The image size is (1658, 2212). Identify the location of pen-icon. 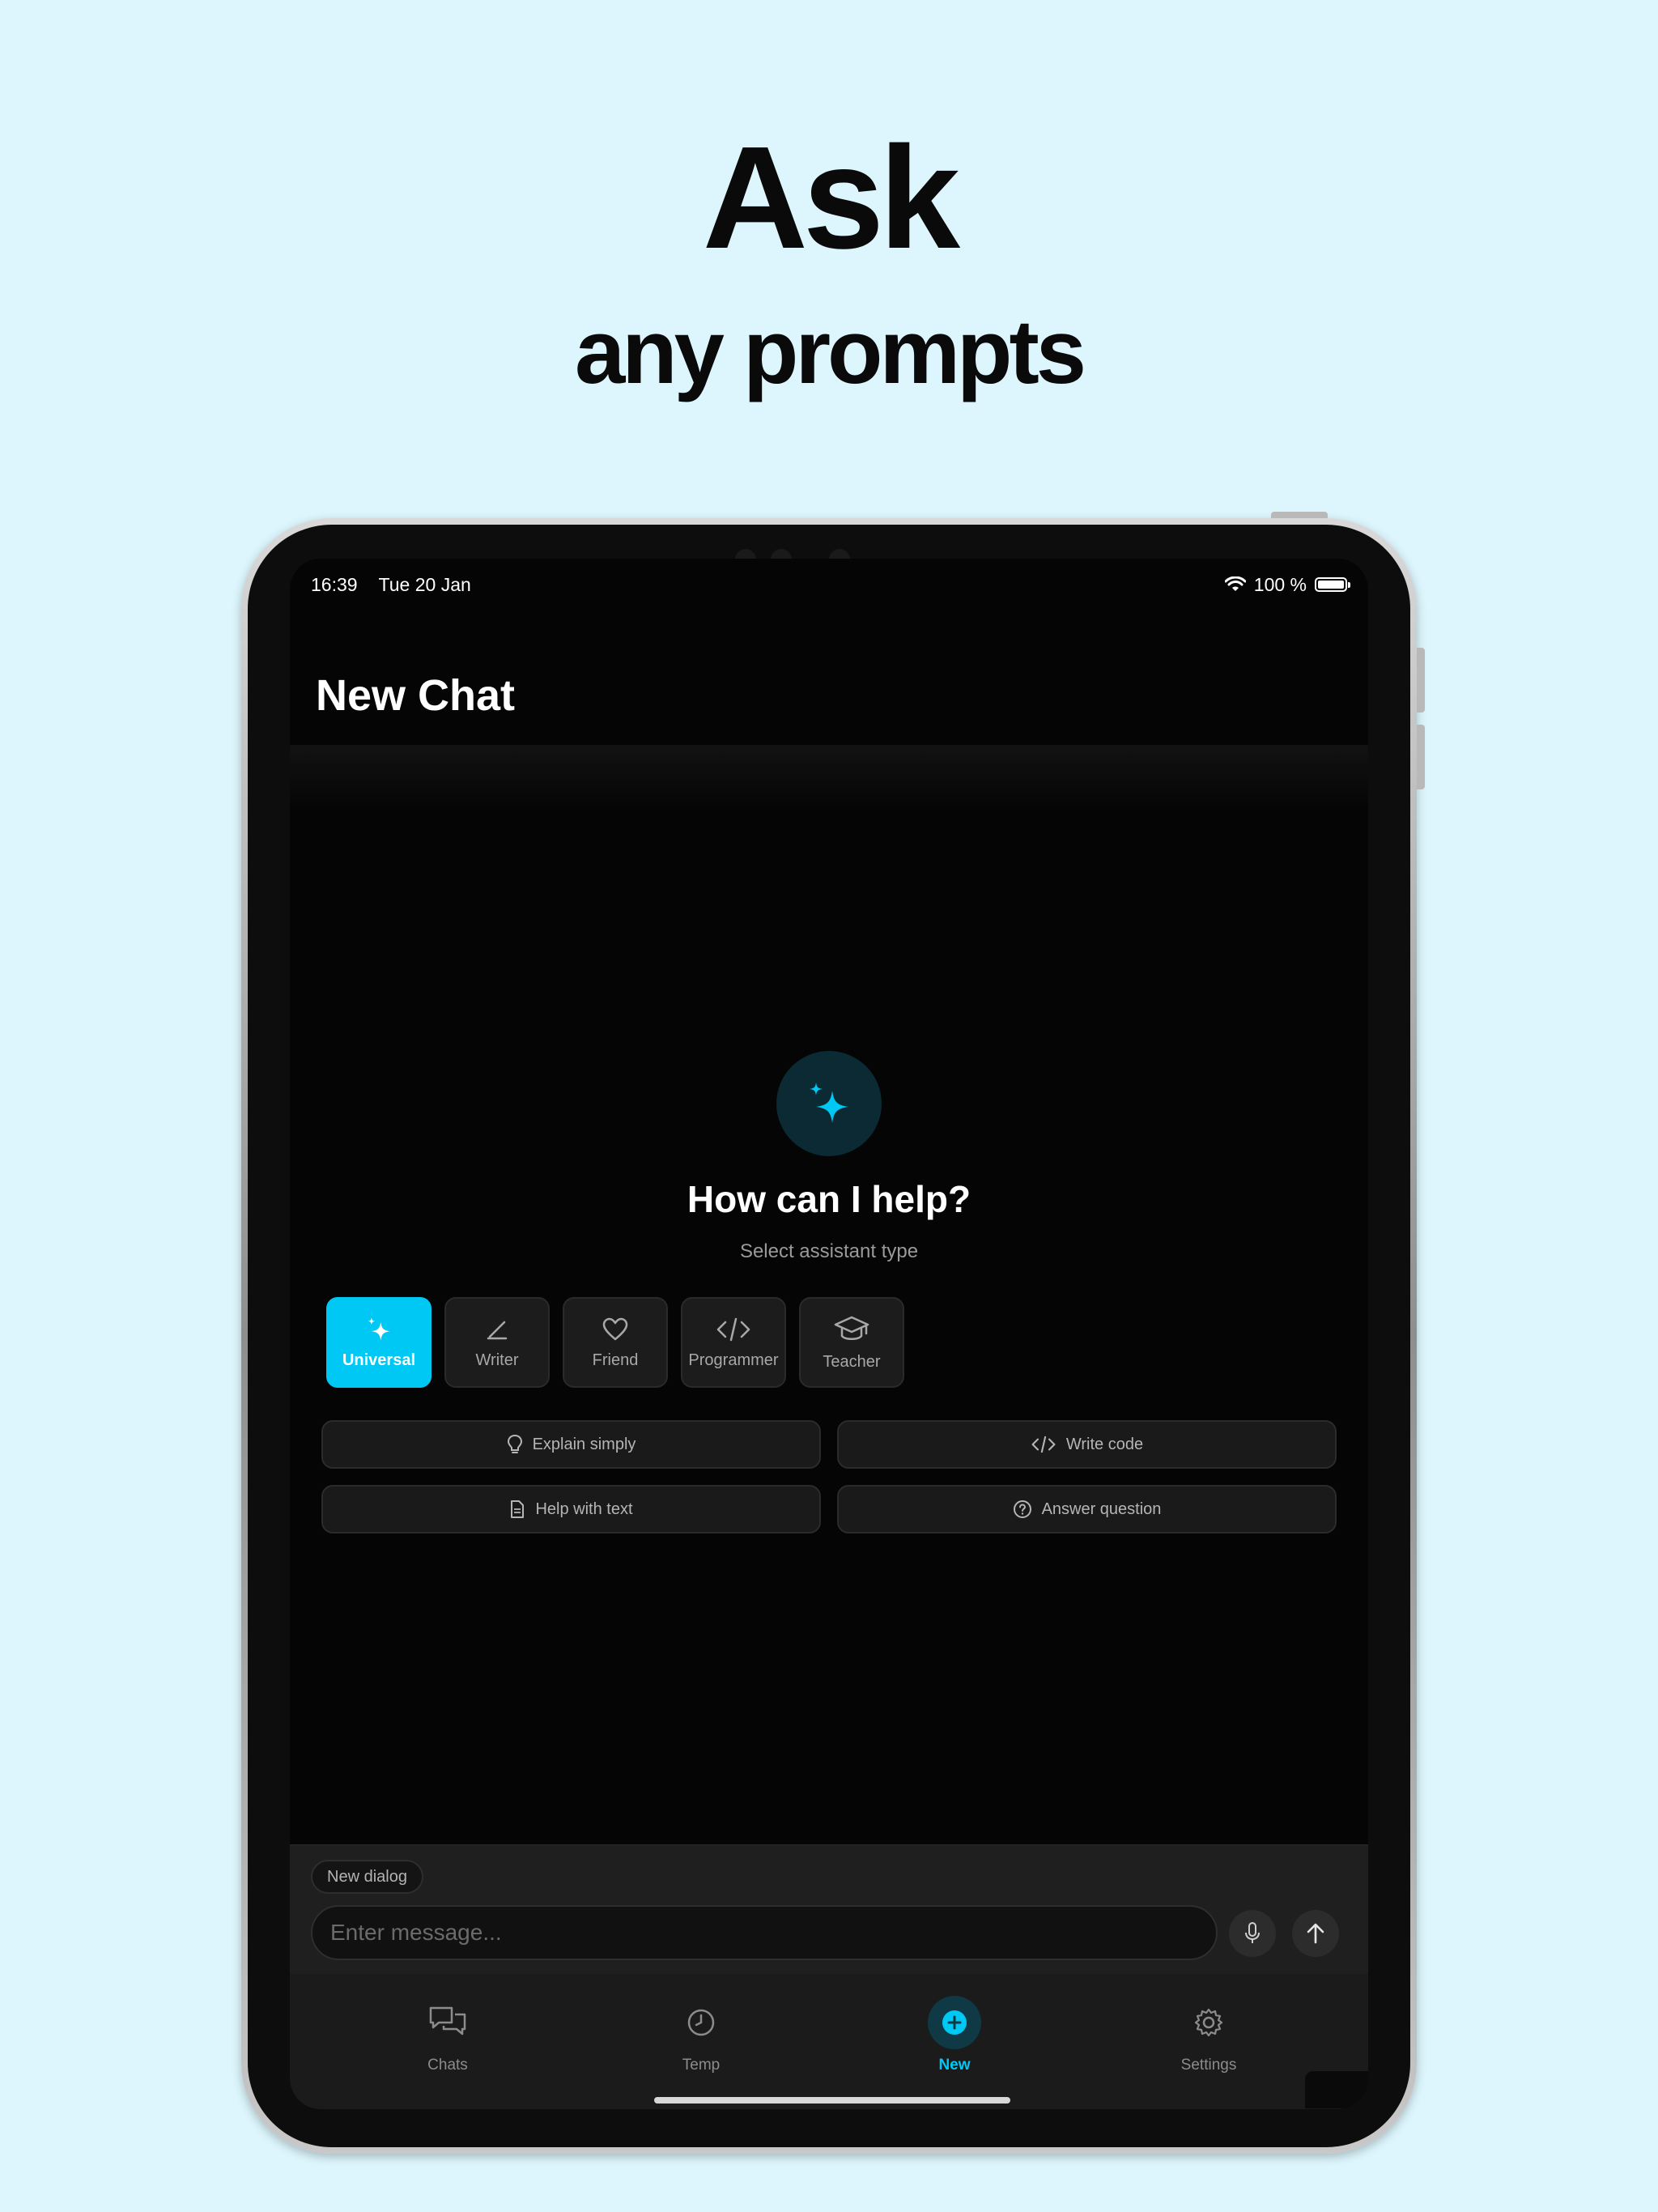
(497, 1330).